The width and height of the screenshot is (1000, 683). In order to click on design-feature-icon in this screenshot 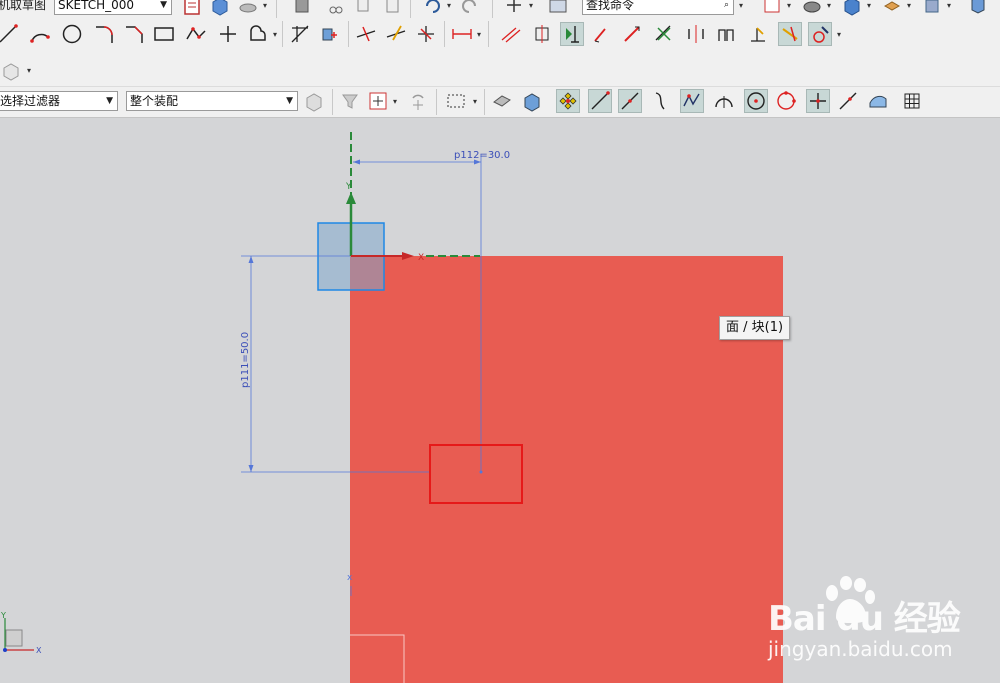, I will do `click(542, 34)`.